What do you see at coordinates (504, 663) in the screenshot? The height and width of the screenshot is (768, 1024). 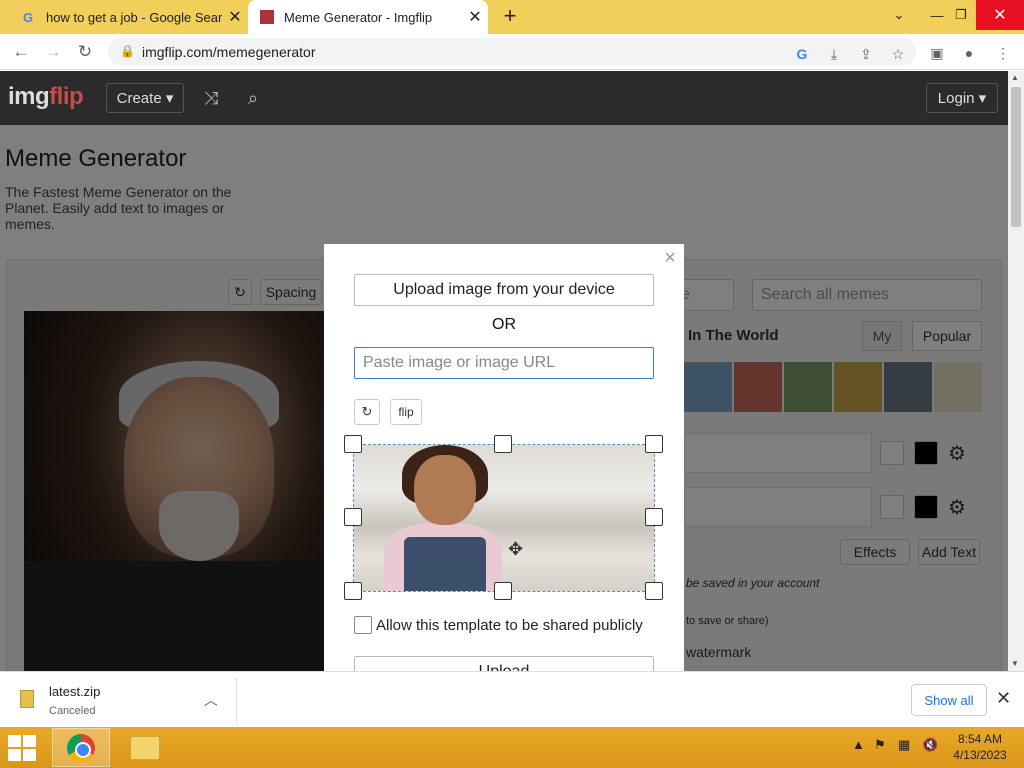 I see `upload-button: Upload` at bounding box center [504, 663].